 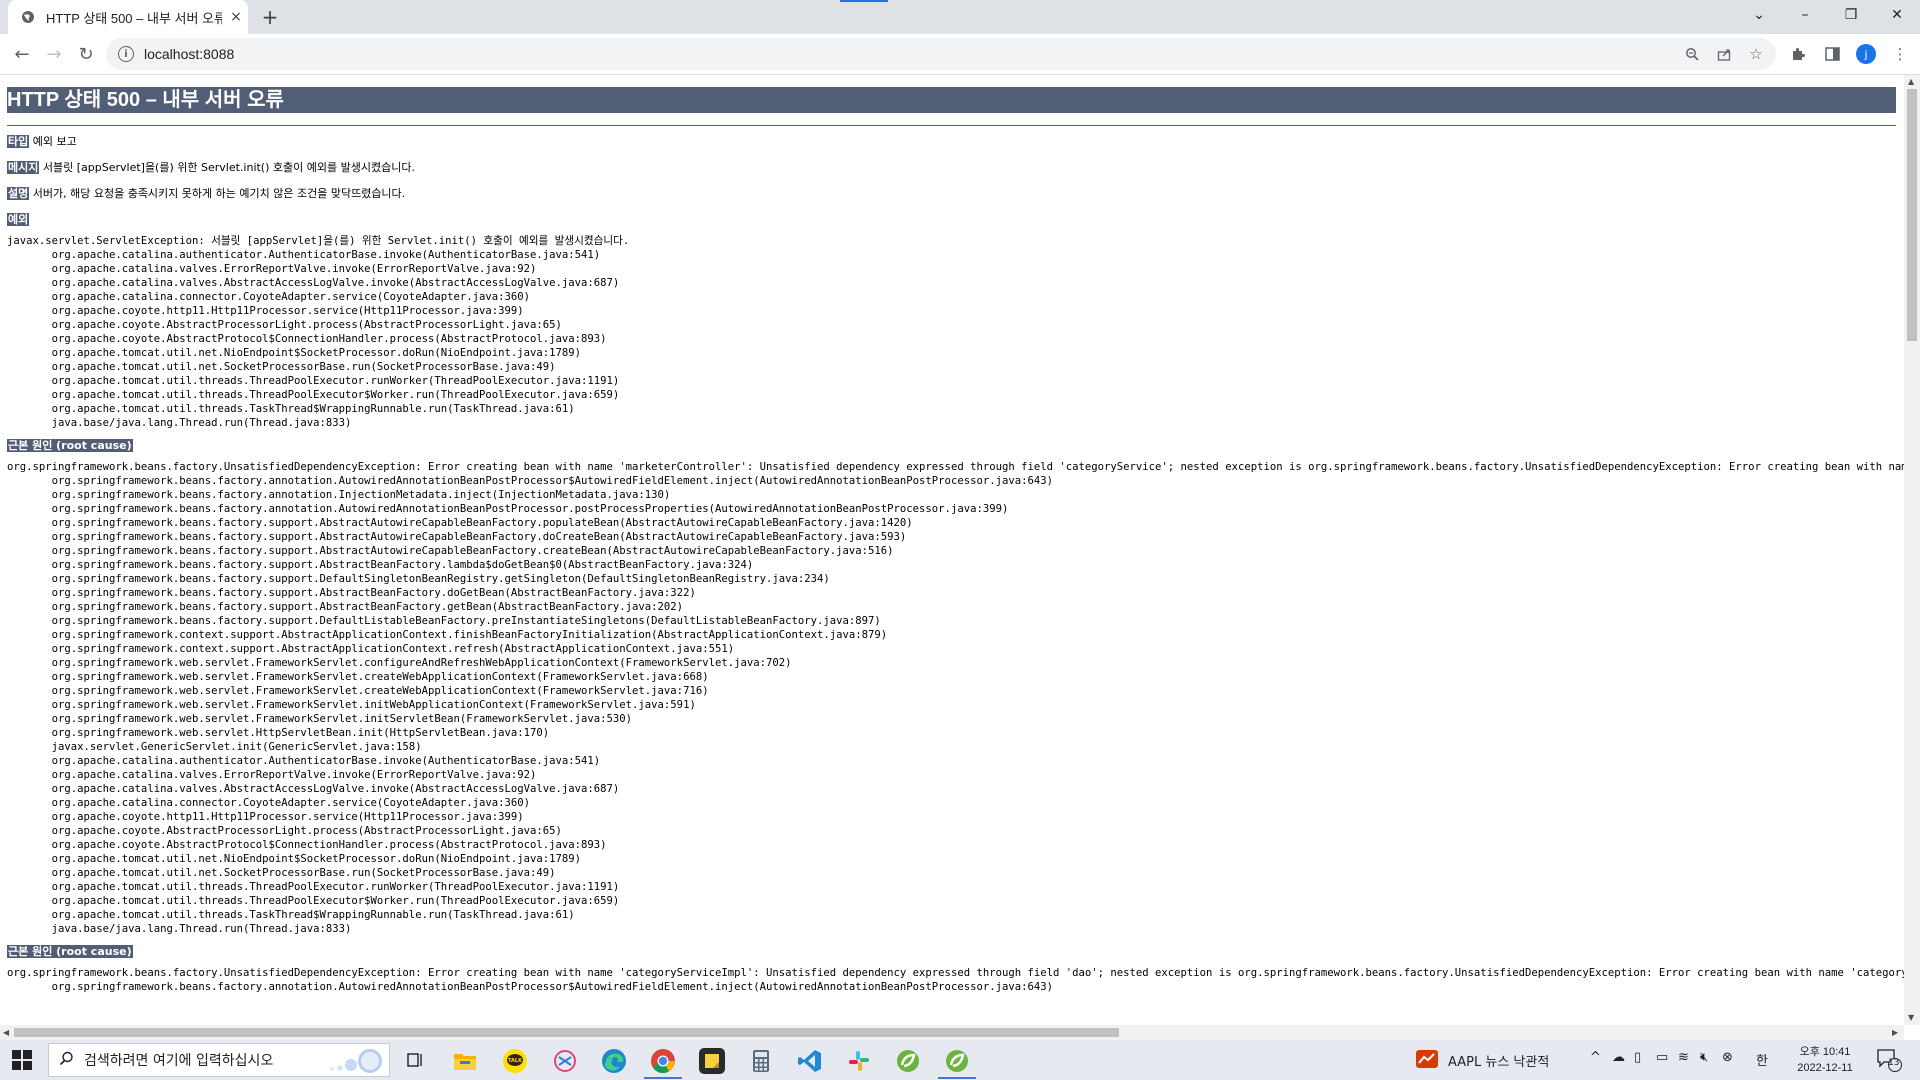 What do you see at coordinates (23, 167) in the screenshot?
I see `message-label: 메시지` at bounding box center [23, 167].